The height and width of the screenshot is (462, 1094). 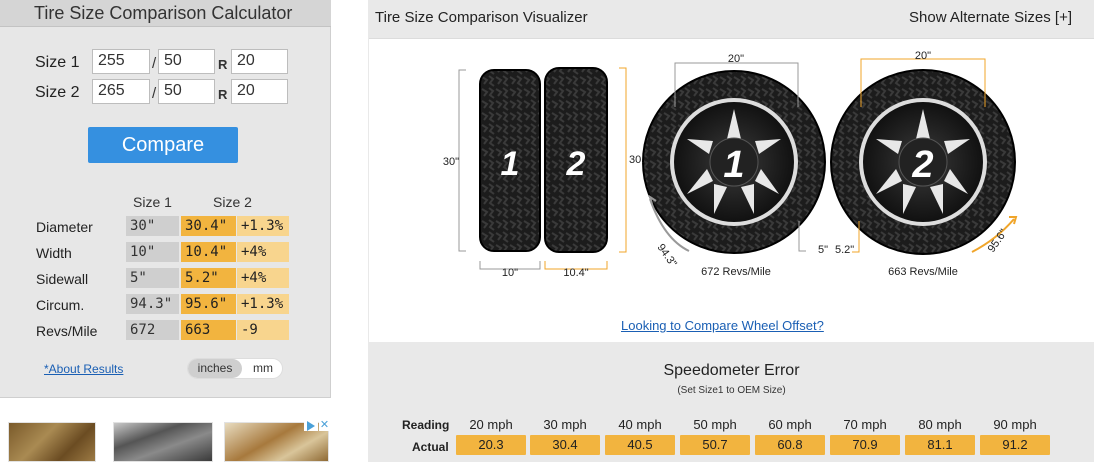 I want to click on speedometer-actual: 60.8, so click(x=790, y=445).